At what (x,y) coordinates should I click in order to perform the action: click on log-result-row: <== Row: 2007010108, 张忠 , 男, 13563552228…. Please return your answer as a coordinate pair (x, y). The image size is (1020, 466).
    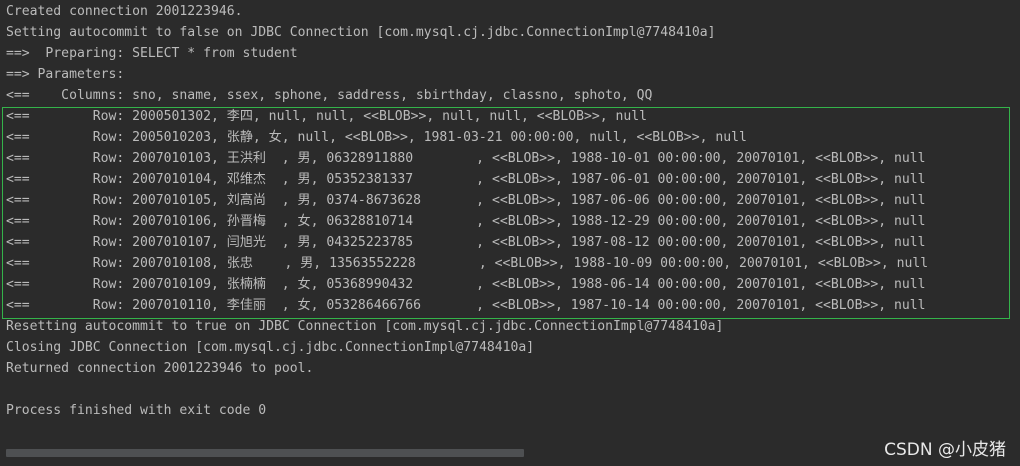
    Looking at the image, I should click on (467, 263).